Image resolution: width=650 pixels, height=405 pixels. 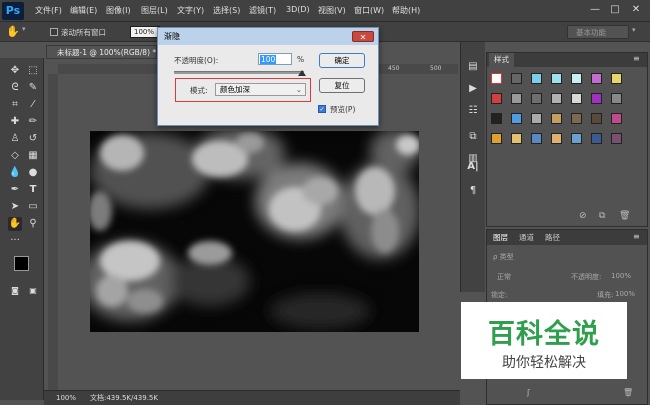 What do you see at coordinates (15, 241) in the screenshot?
I see `more-tools-icon: ···` at bounding box center [15, 241].